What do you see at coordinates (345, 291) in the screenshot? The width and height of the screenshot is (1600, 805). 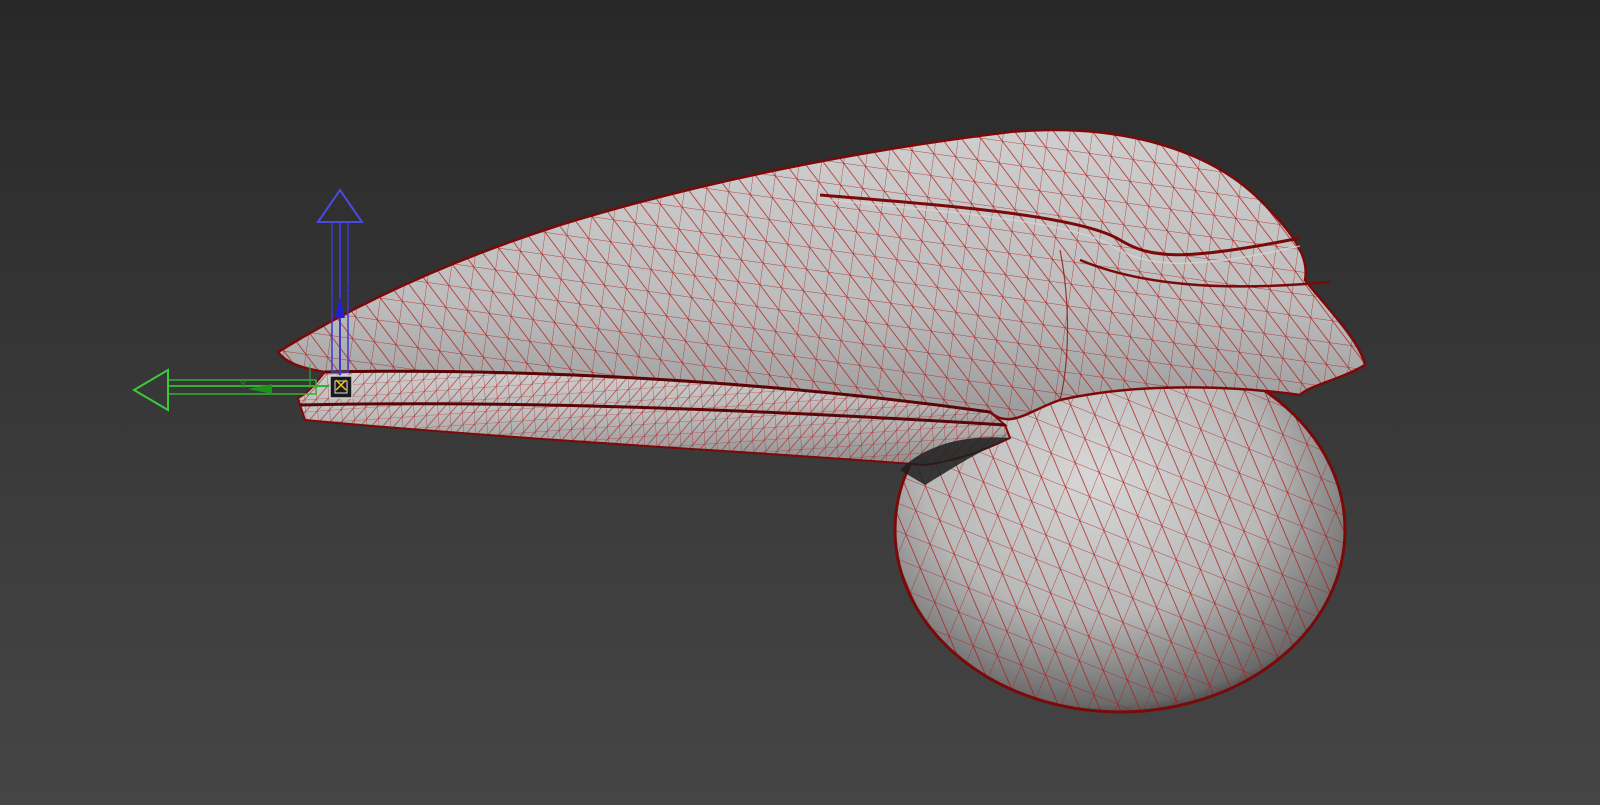 I see `z-axis-label: Z` at bounding box center [345, 291].